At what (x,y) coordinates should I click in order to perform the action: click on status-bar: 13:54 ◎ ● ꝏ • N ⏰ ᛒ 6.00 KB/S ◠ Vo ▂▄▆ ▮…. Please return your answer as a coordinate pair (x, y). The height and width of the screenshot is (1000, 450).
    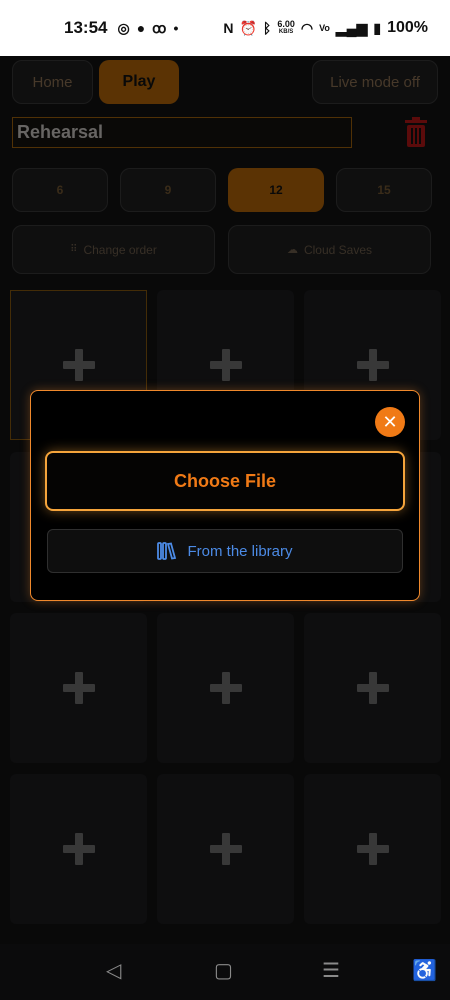
    Looking at the image, I should click on (225, 28).